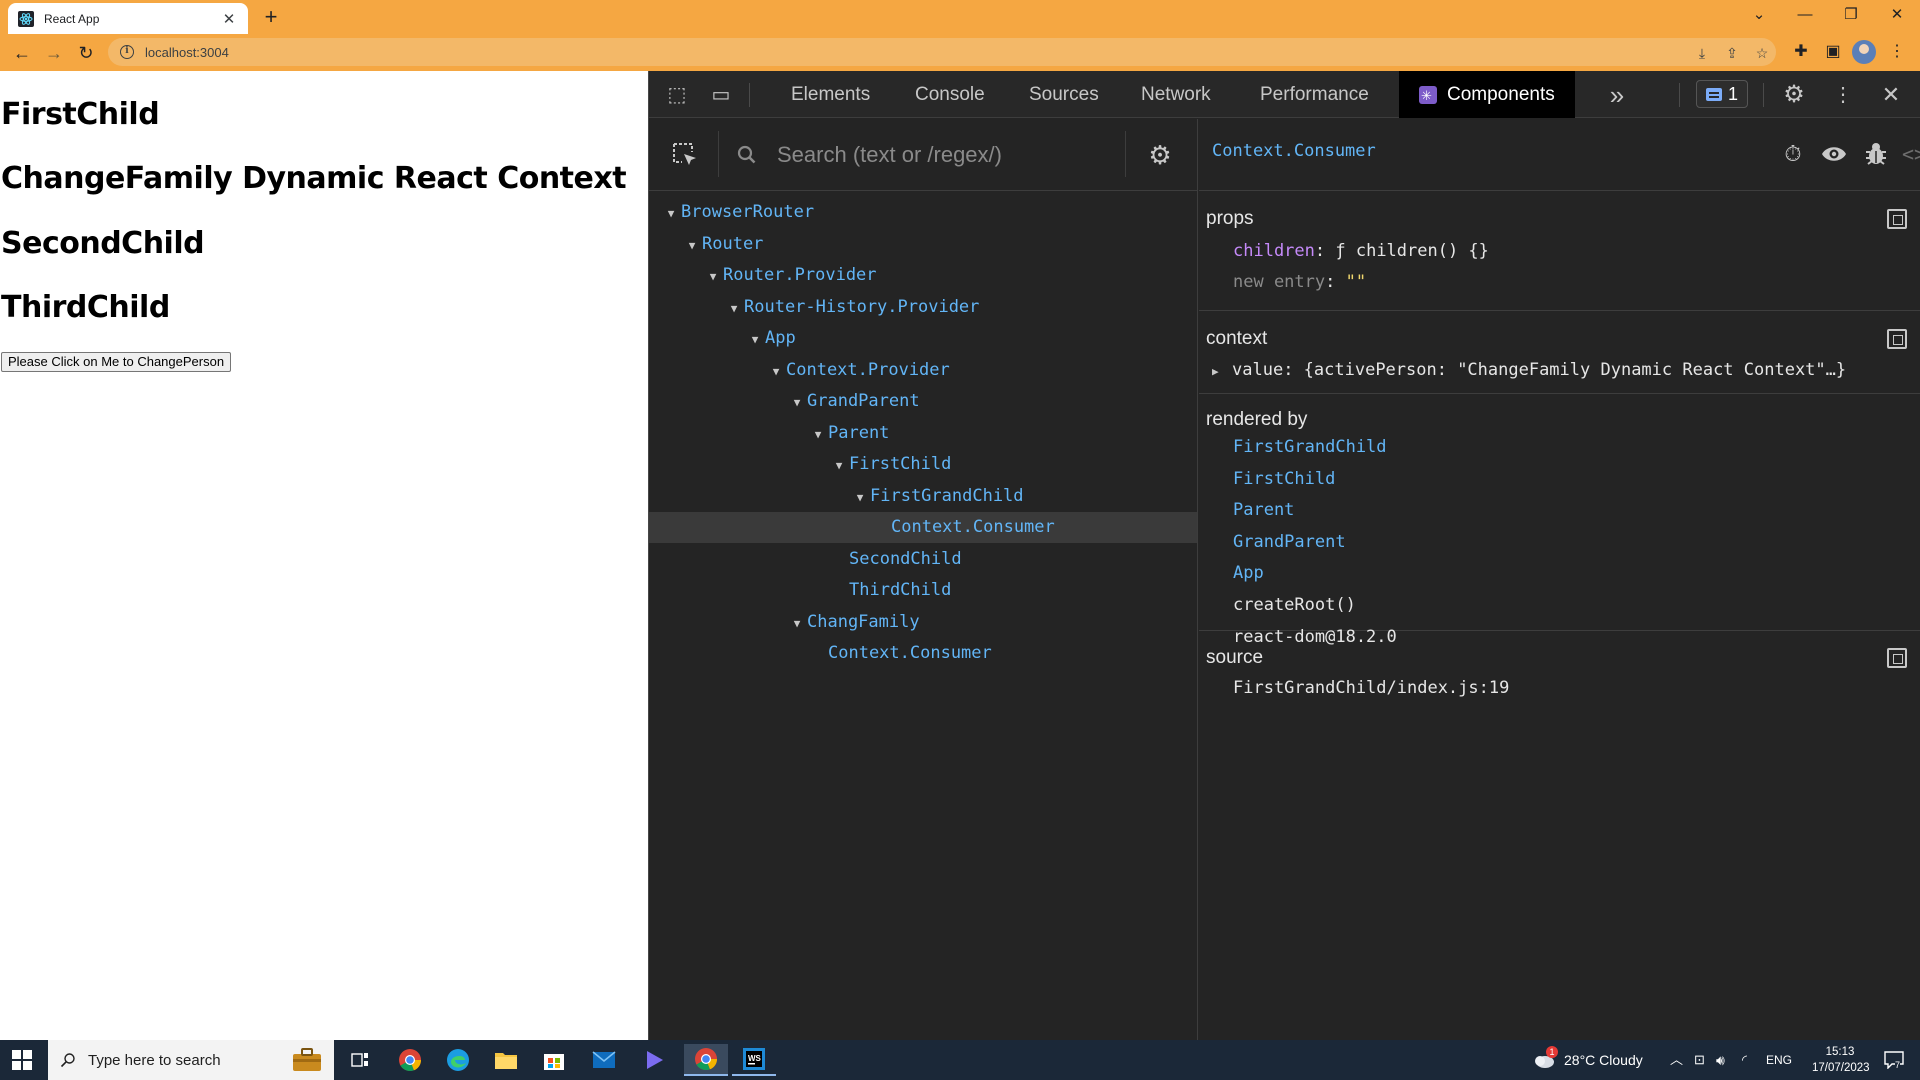 This screenshot has height=1080, width=1920. I want to click on minimize-button: —, so click(1805, 15).